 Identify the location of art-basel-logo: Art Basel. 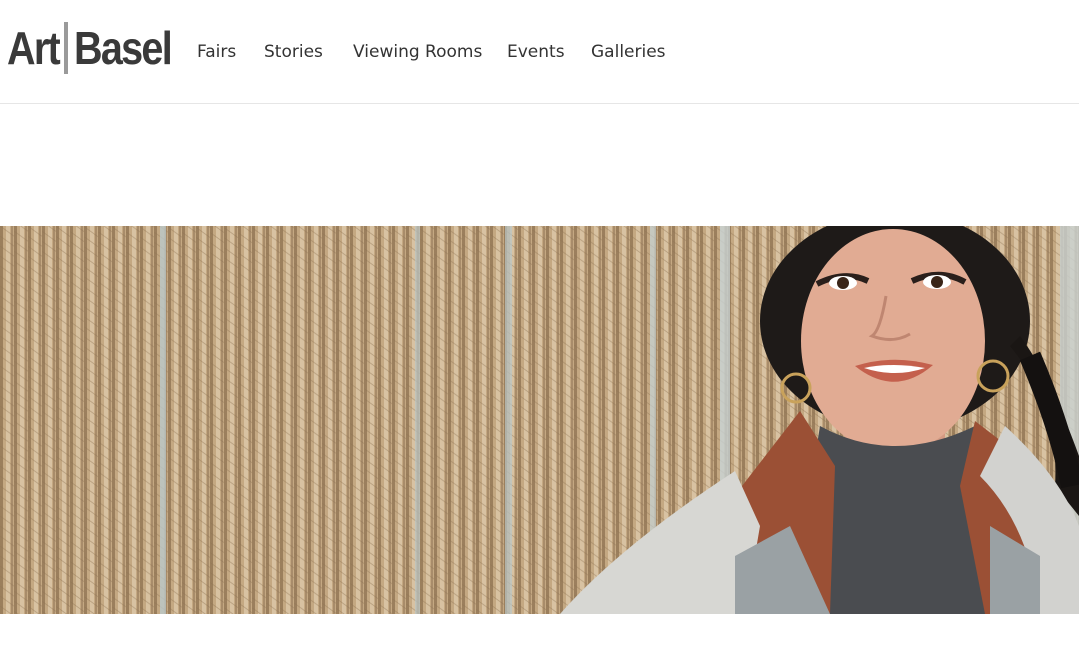
(90, 48).